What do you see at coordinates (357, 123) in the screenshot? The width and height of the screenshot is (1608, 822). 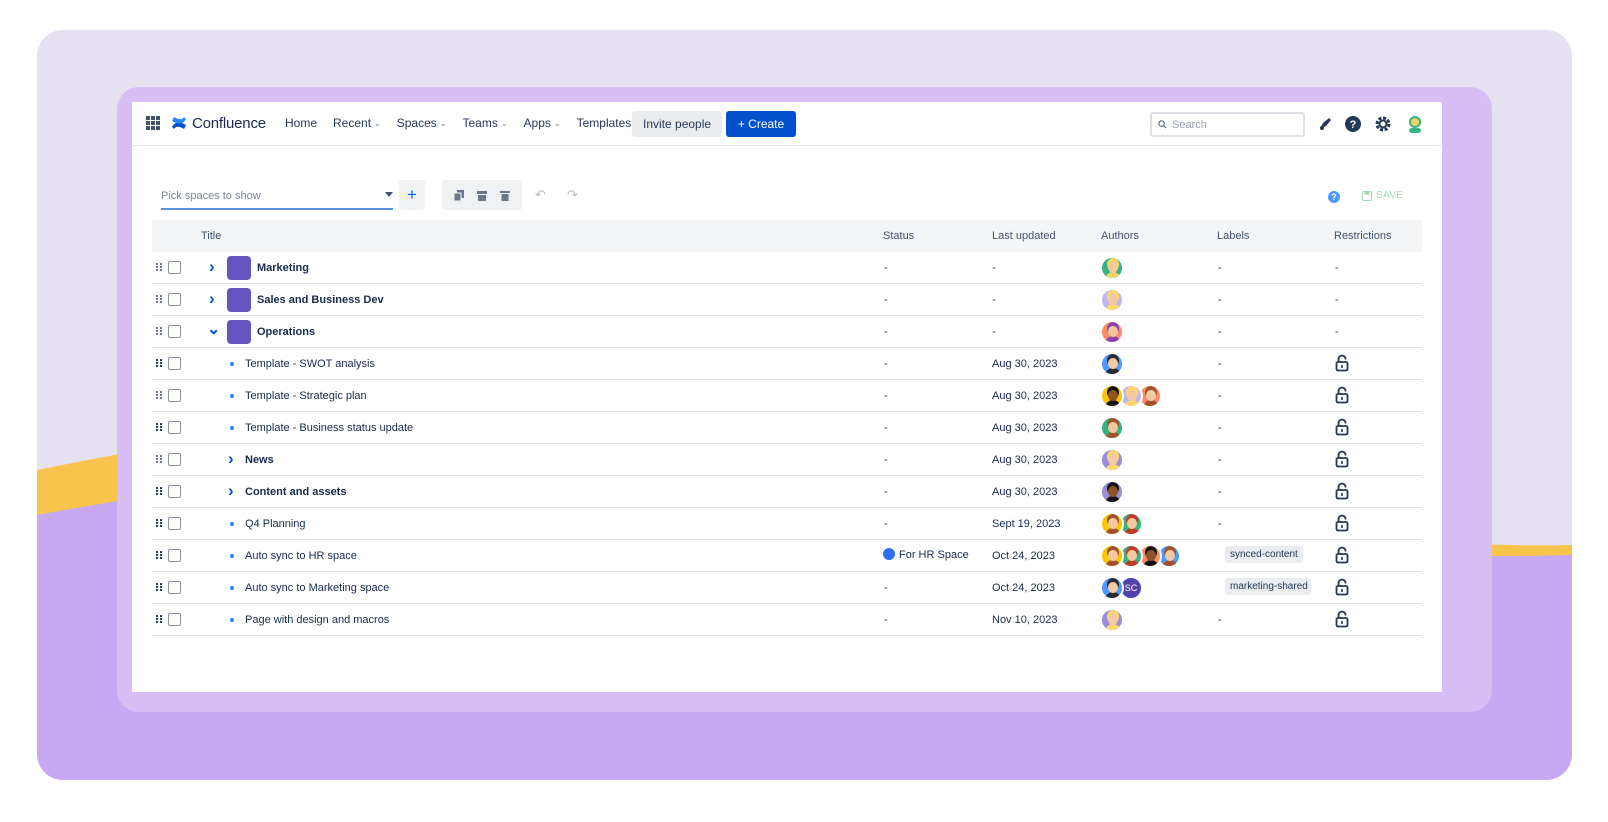 I see `nav-item-recent: Recent ⌄` at bounding box center [357, 123].